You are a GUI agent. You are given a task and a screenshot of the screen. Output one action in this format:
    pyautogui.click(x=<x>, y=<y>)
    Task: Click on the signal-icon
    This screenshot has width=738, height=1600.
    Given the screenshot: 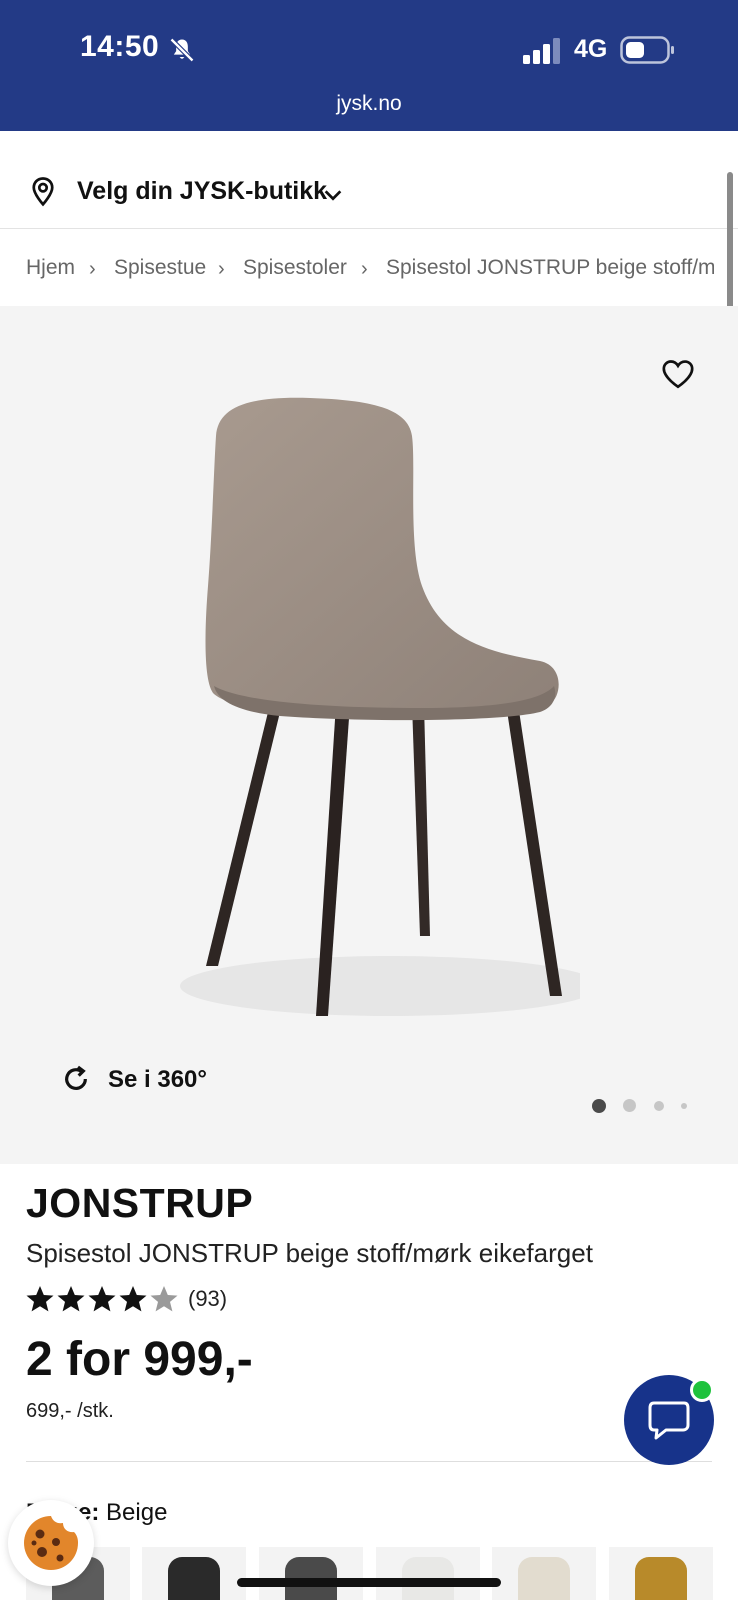 What is the action you would take?
    pyautogui.click(x=541, y=51)
    